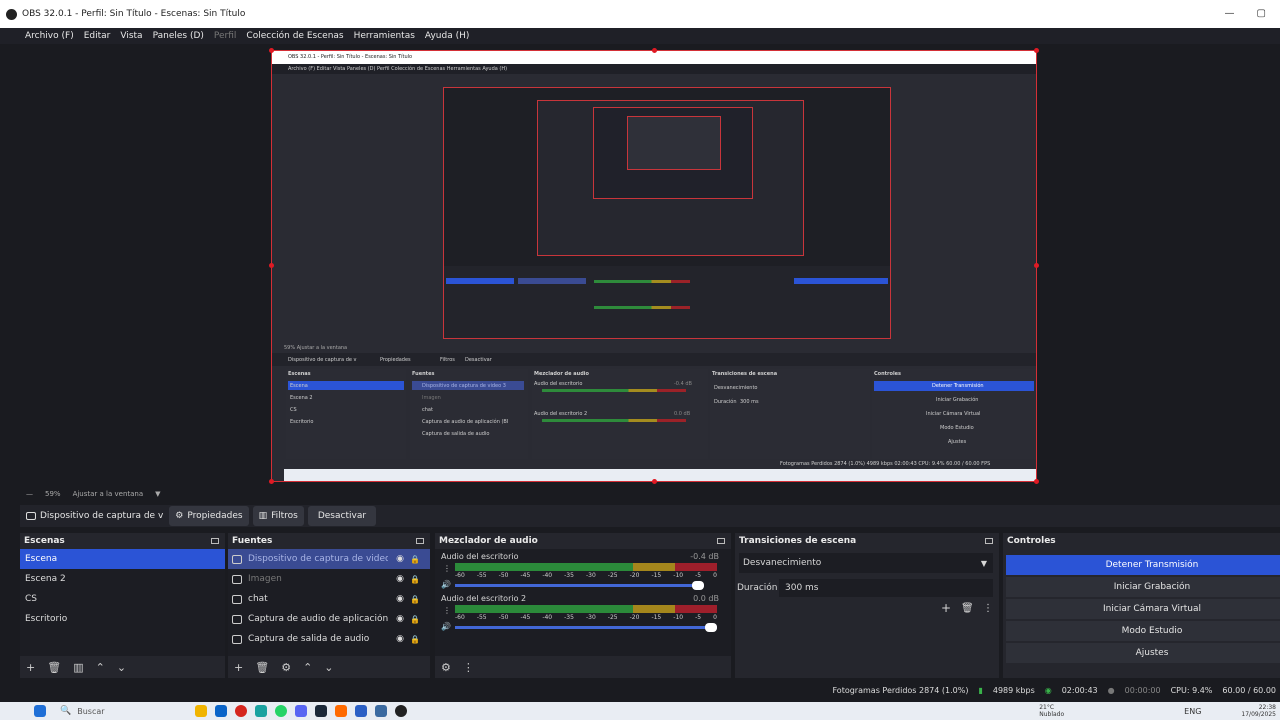  What do you see at coordinates (238, 667) in the screenshot?
I see `add-source-icon: +` at bounding box center [238, 667].